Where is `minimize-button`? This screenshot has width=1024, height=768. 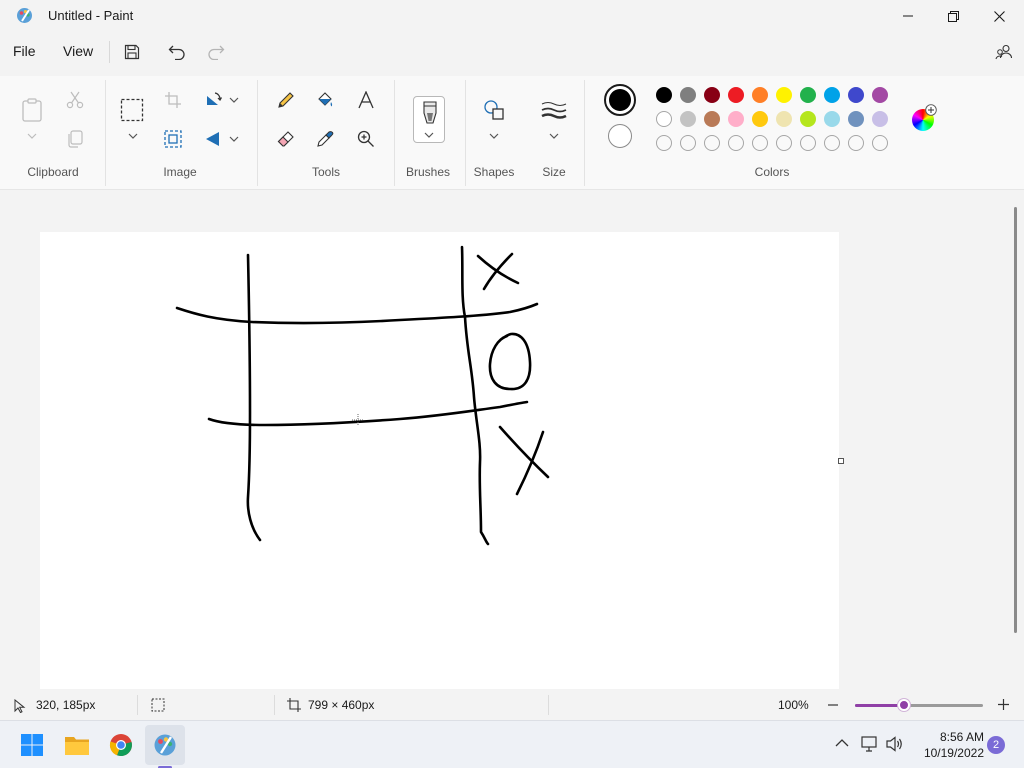 minimize-button is located at coordinates (908, 16).